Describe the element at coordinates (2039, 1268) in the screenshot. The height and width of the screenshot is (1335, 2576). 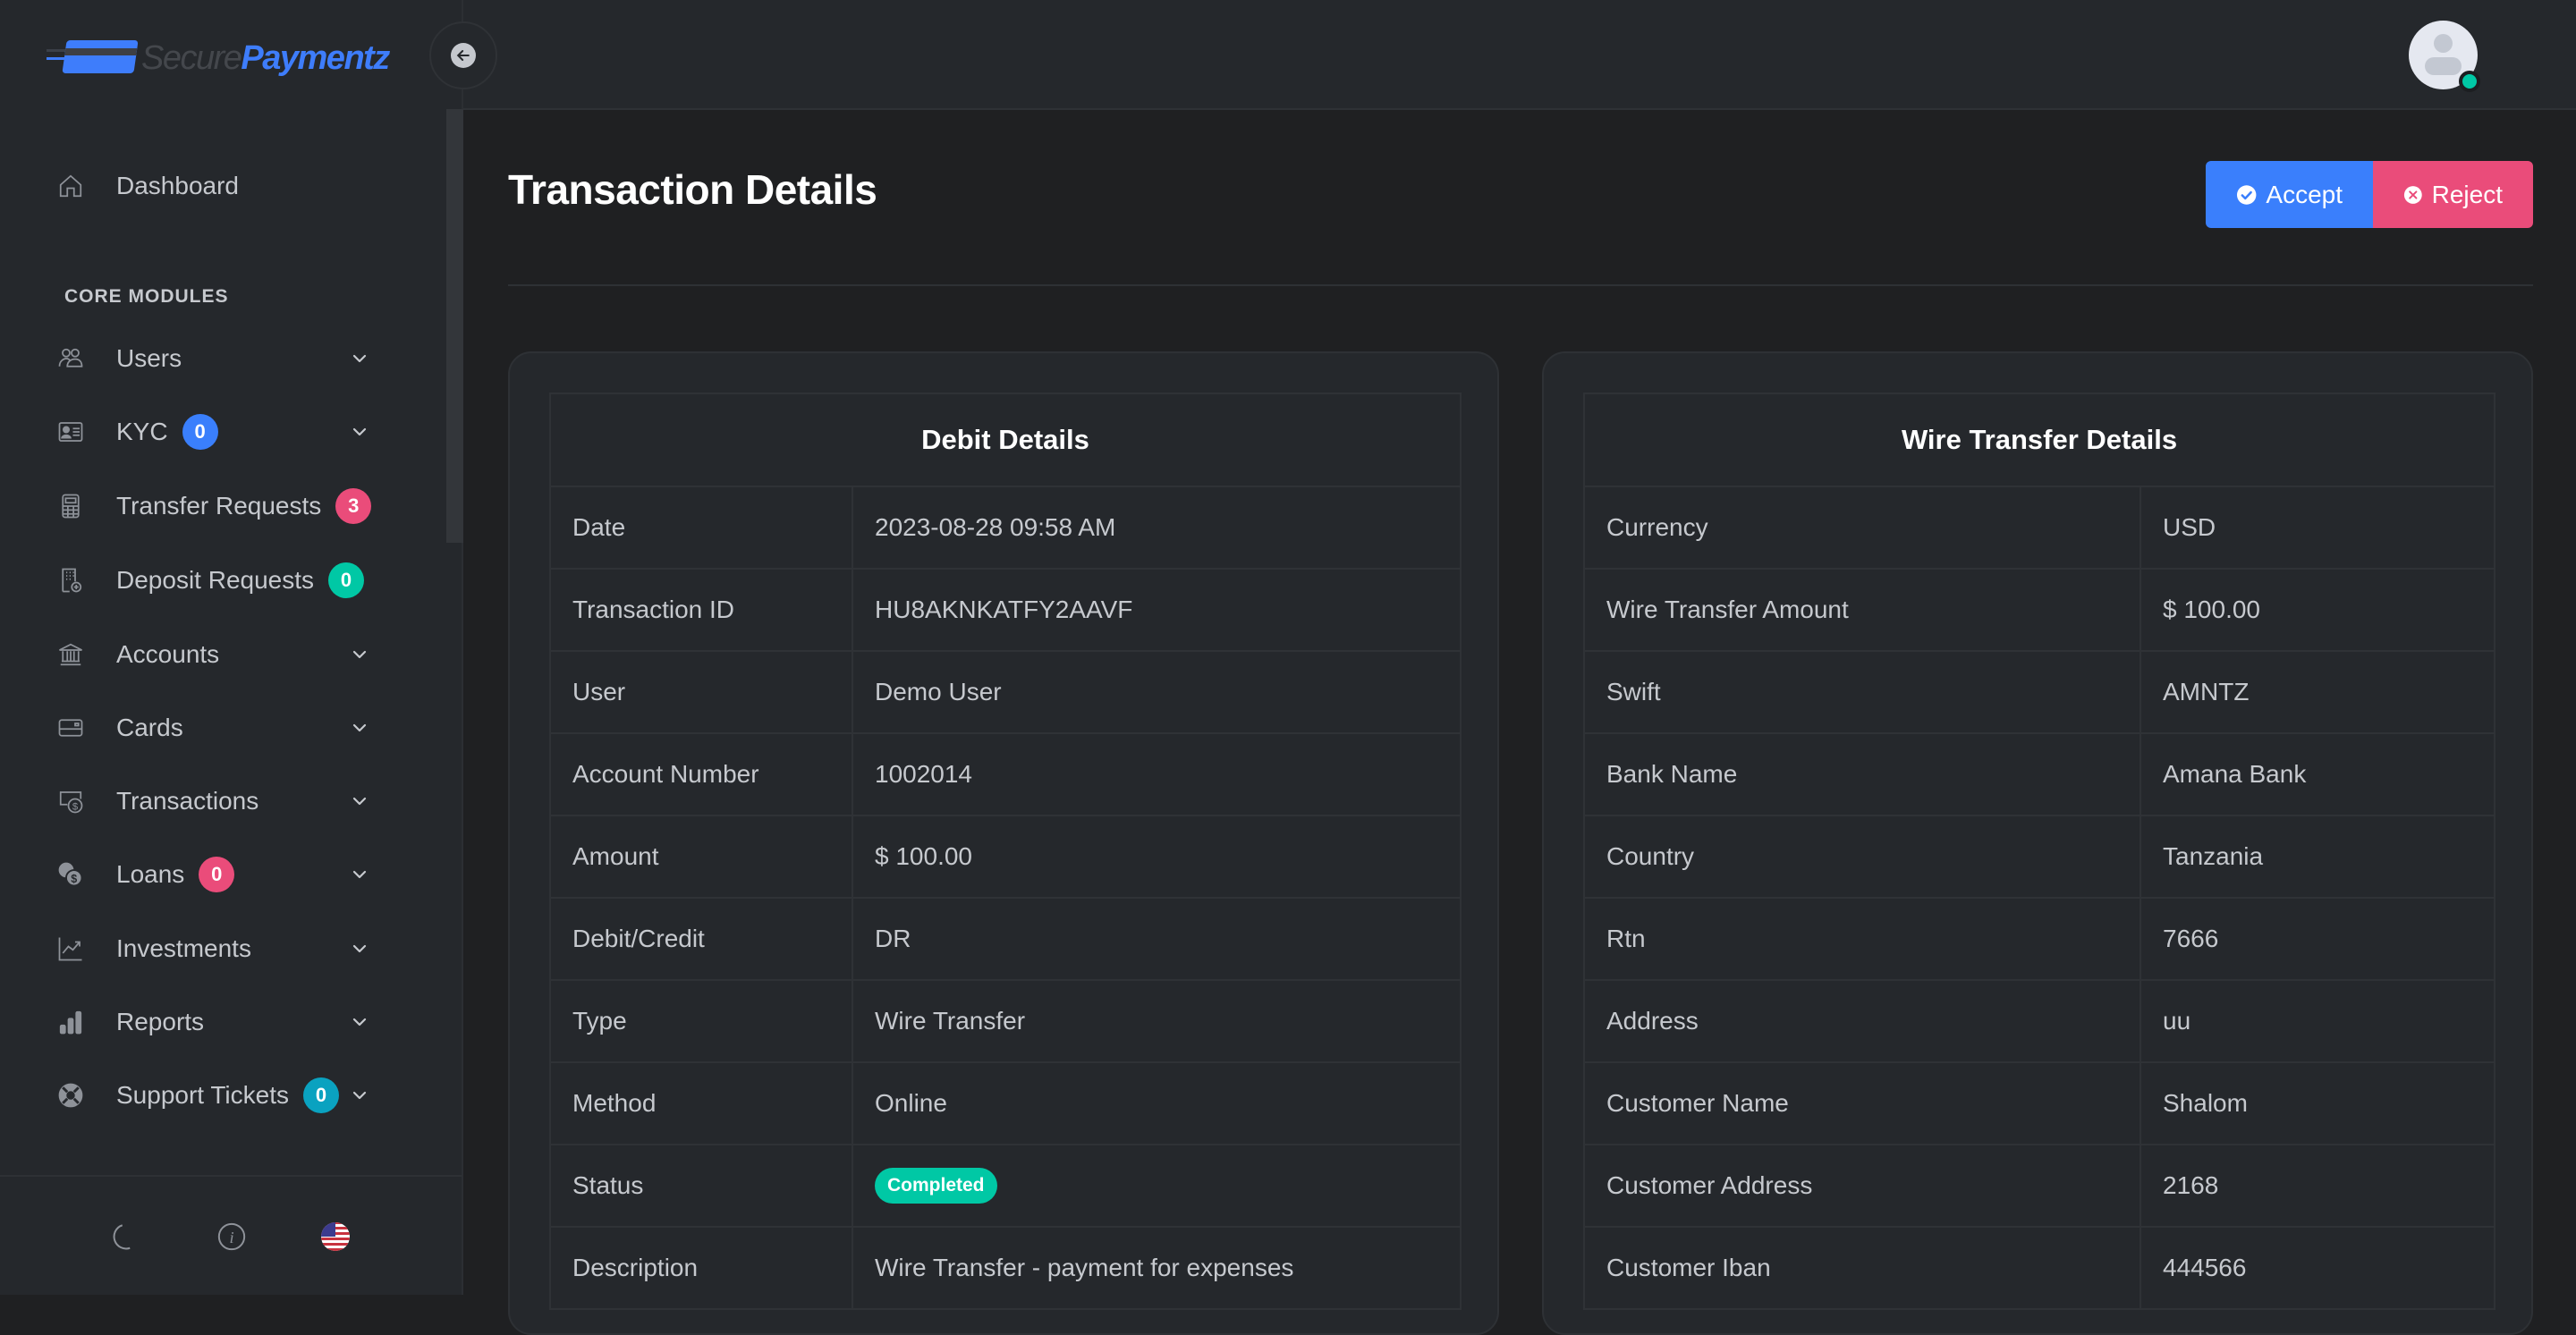
I see `table-row: Customer Iban 444566` at that location.